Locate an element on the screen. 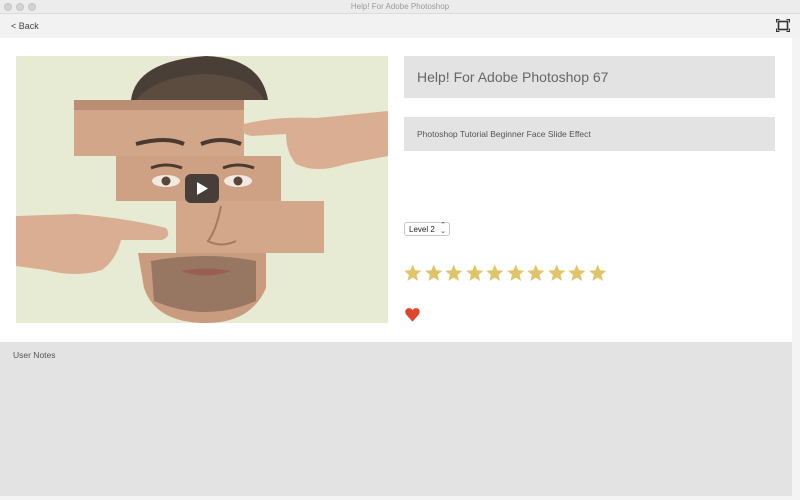 The image size is (800, 500). heart-icon is located at coordinates (412, 314).